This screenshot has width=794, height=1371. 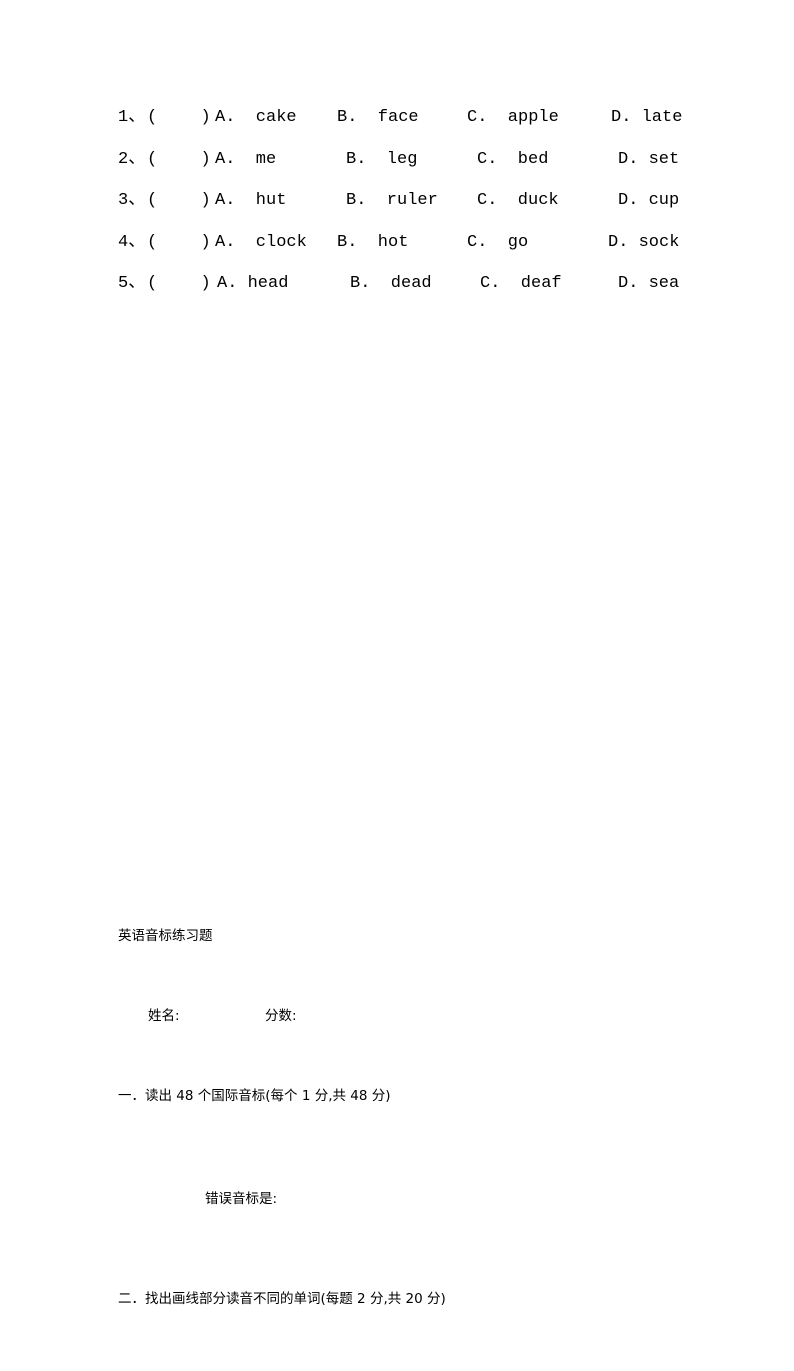 What do you see at coordinates (254, 1096) in the screenshot?
I see `section-one-heading: 一．读出 48 个国际音标(每个 1 分,共 48 分)` at bounding box center [254, 1096].